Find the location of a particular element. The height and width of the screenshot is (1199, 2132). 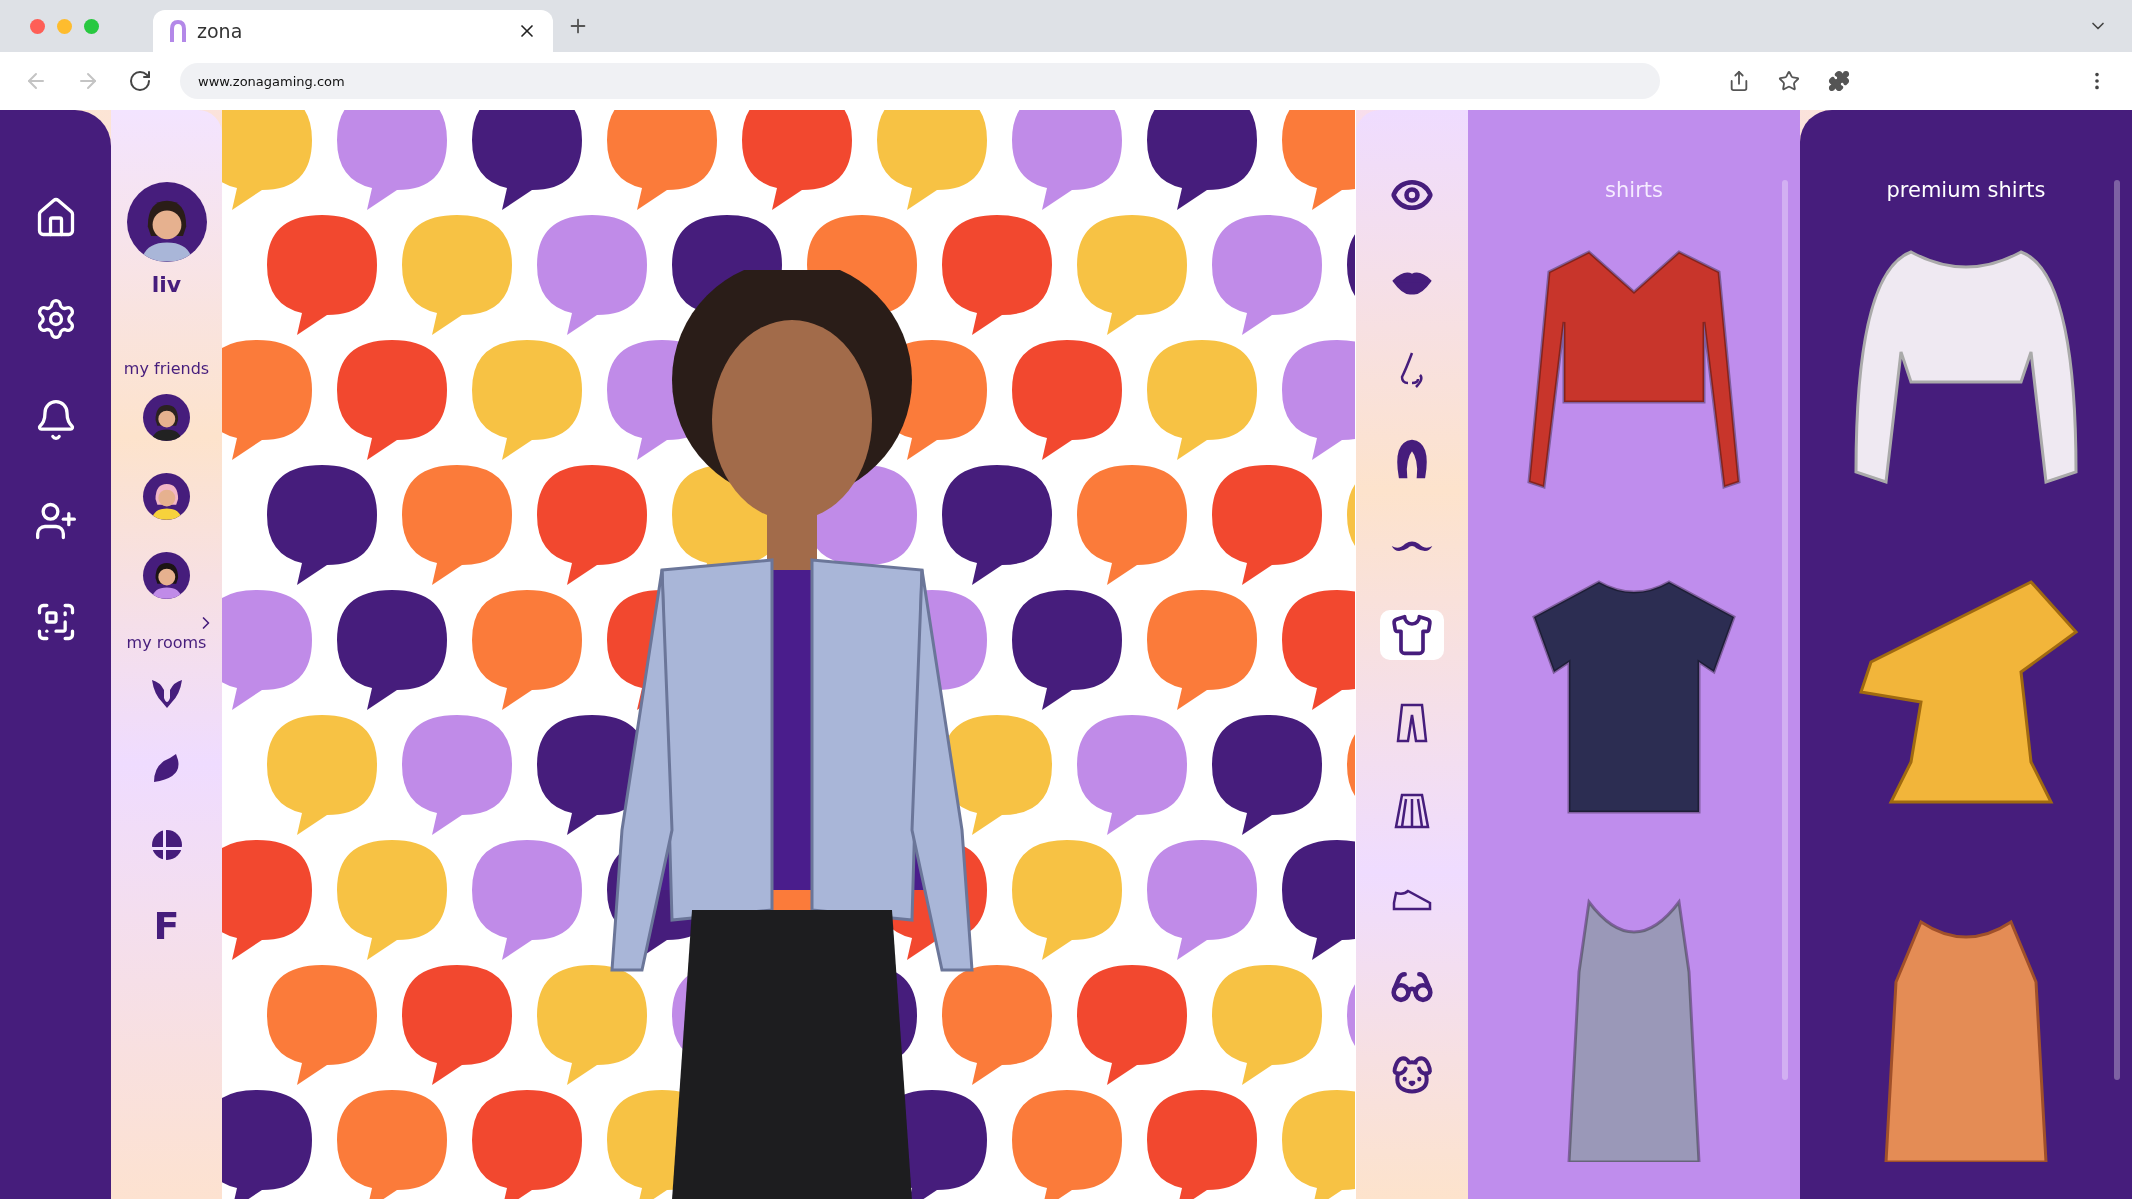

panel-title: premium shirts is located at coordinates (1966, 190).